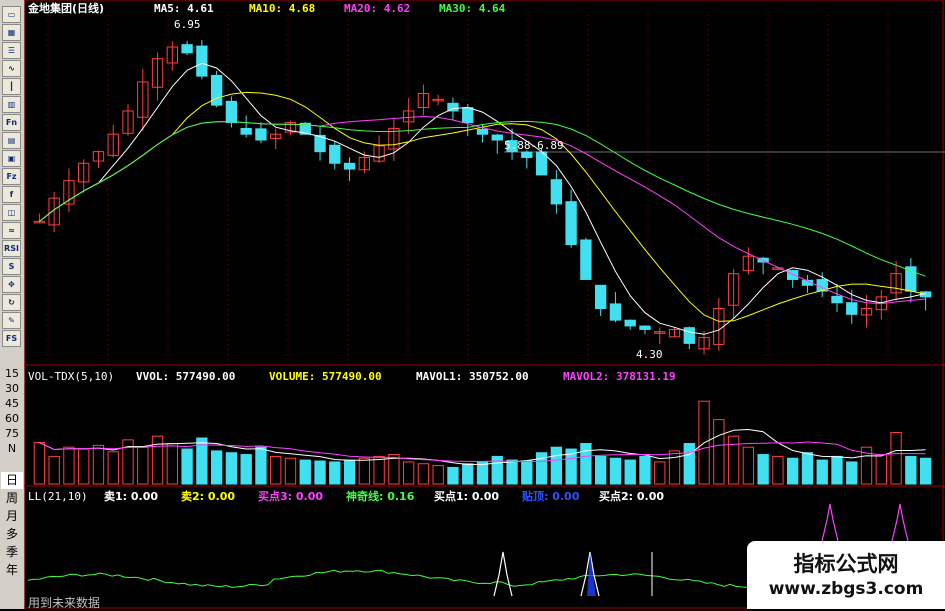 The height and width of the screenshot is (611, 945). What do you see at coordinates (11, 14) in the screenshot?
I see `window-icon: ▭` at bounding box center [11, 14].